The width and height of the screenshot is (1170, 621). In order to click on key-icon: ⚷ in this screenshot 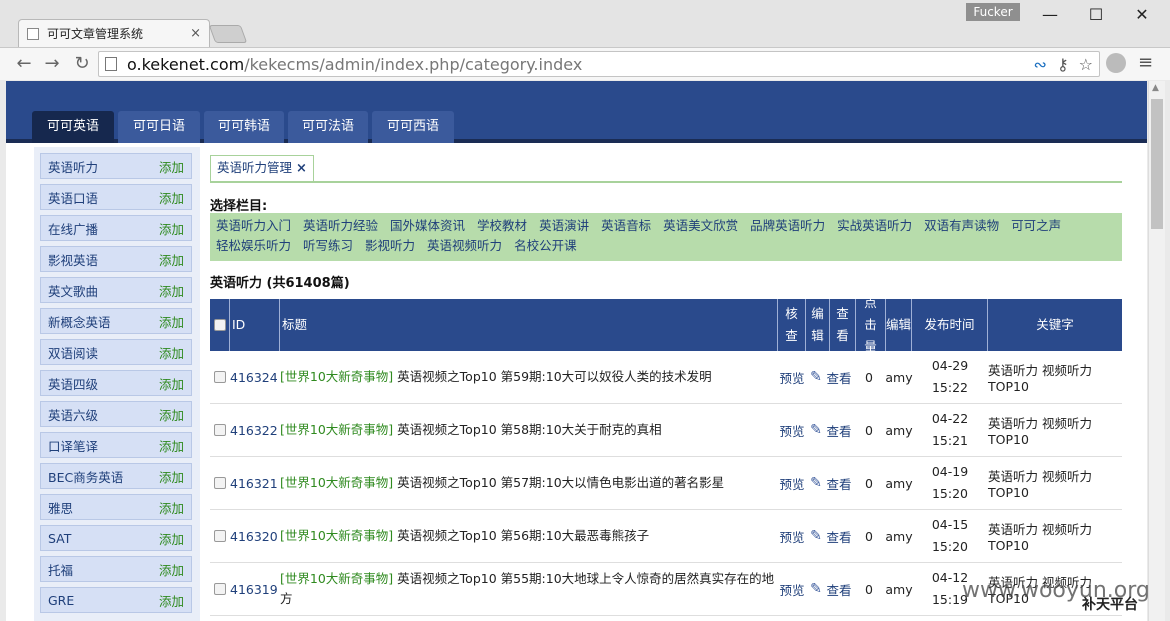, I will do `click(1063, 64)`.